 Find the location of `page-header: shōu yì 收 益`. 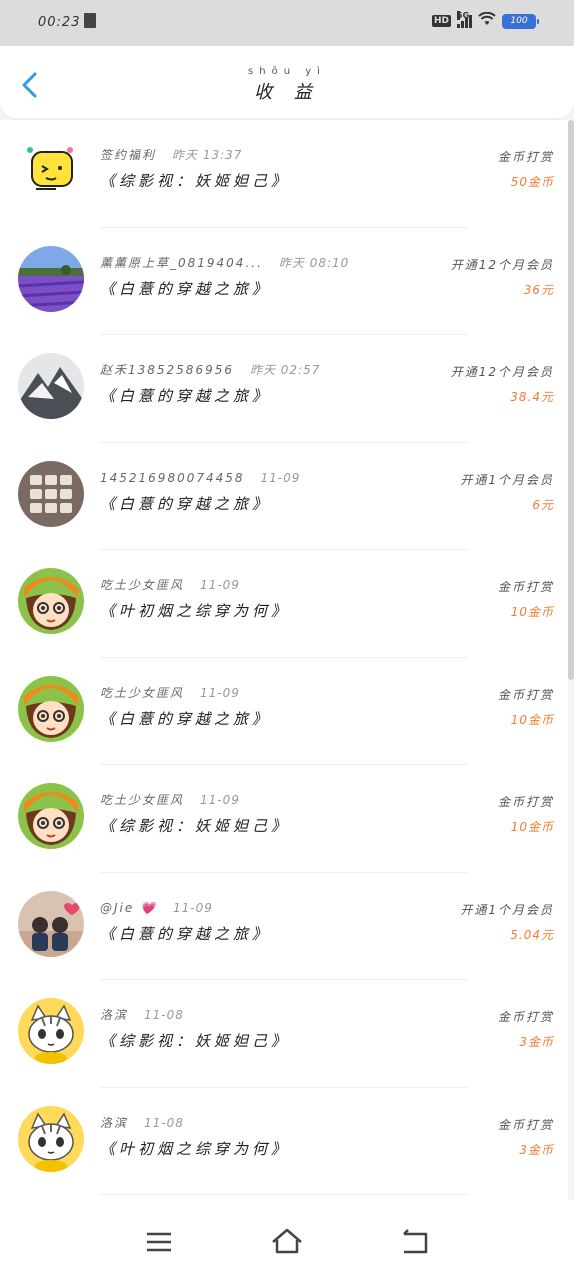

page-header: shōu yì 收 益 is located at coordinates (287, 82).